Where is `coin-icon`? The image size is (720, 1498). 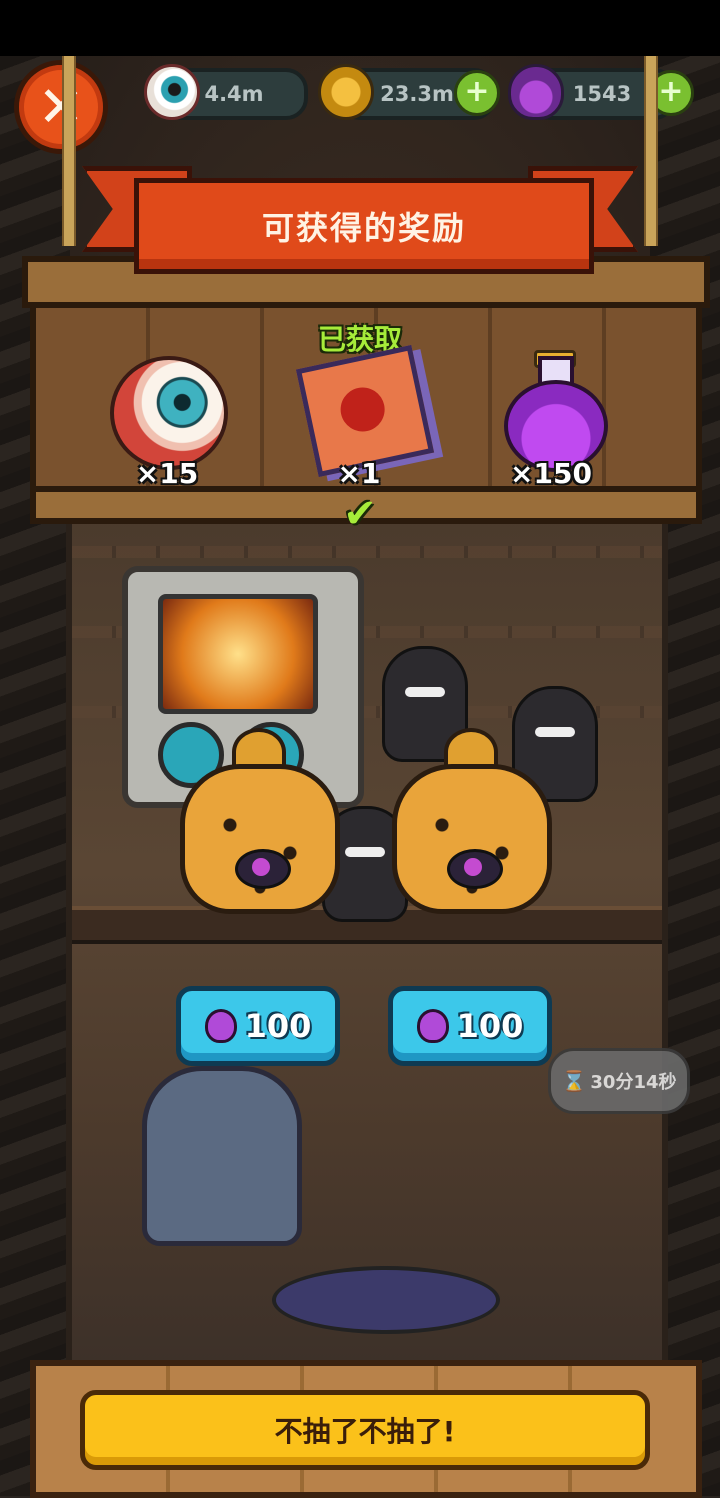
coin-icon is located at coordinates (346, 92).